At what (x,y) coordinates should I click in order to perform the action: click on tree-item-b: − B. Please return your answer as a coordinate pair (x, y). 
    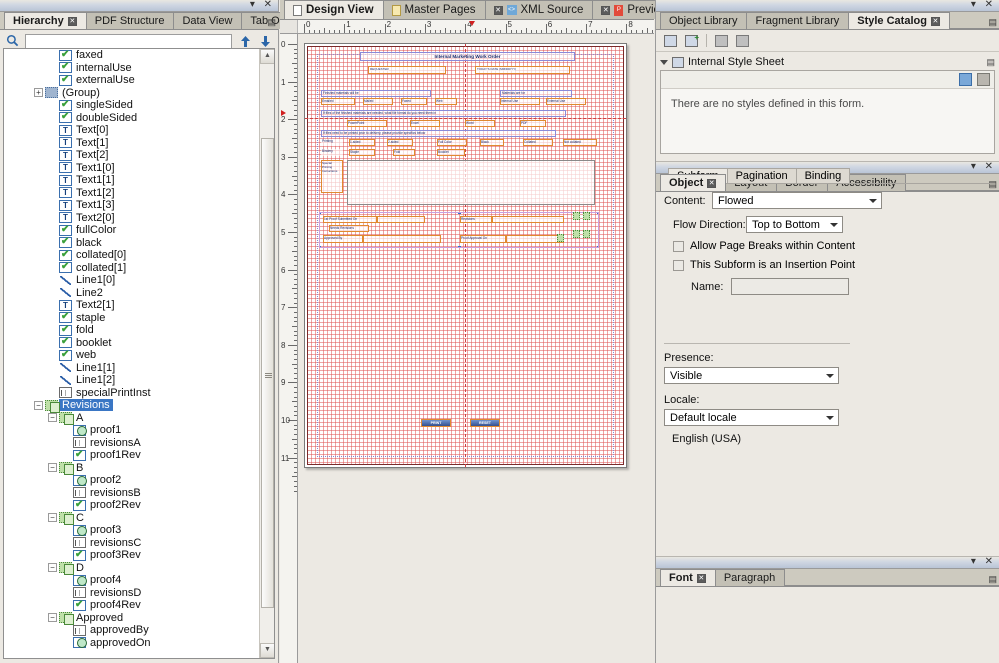
    Looking at the image, I should click on (131, 469).